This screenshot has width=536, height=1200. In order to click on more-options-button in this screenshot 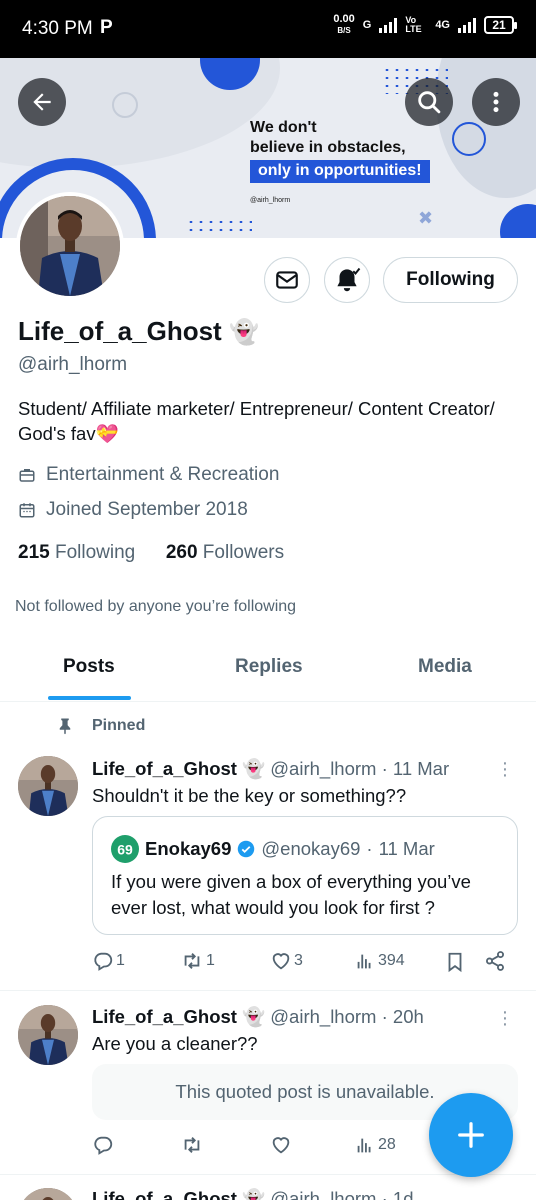, I will do `click(496, 102)`.